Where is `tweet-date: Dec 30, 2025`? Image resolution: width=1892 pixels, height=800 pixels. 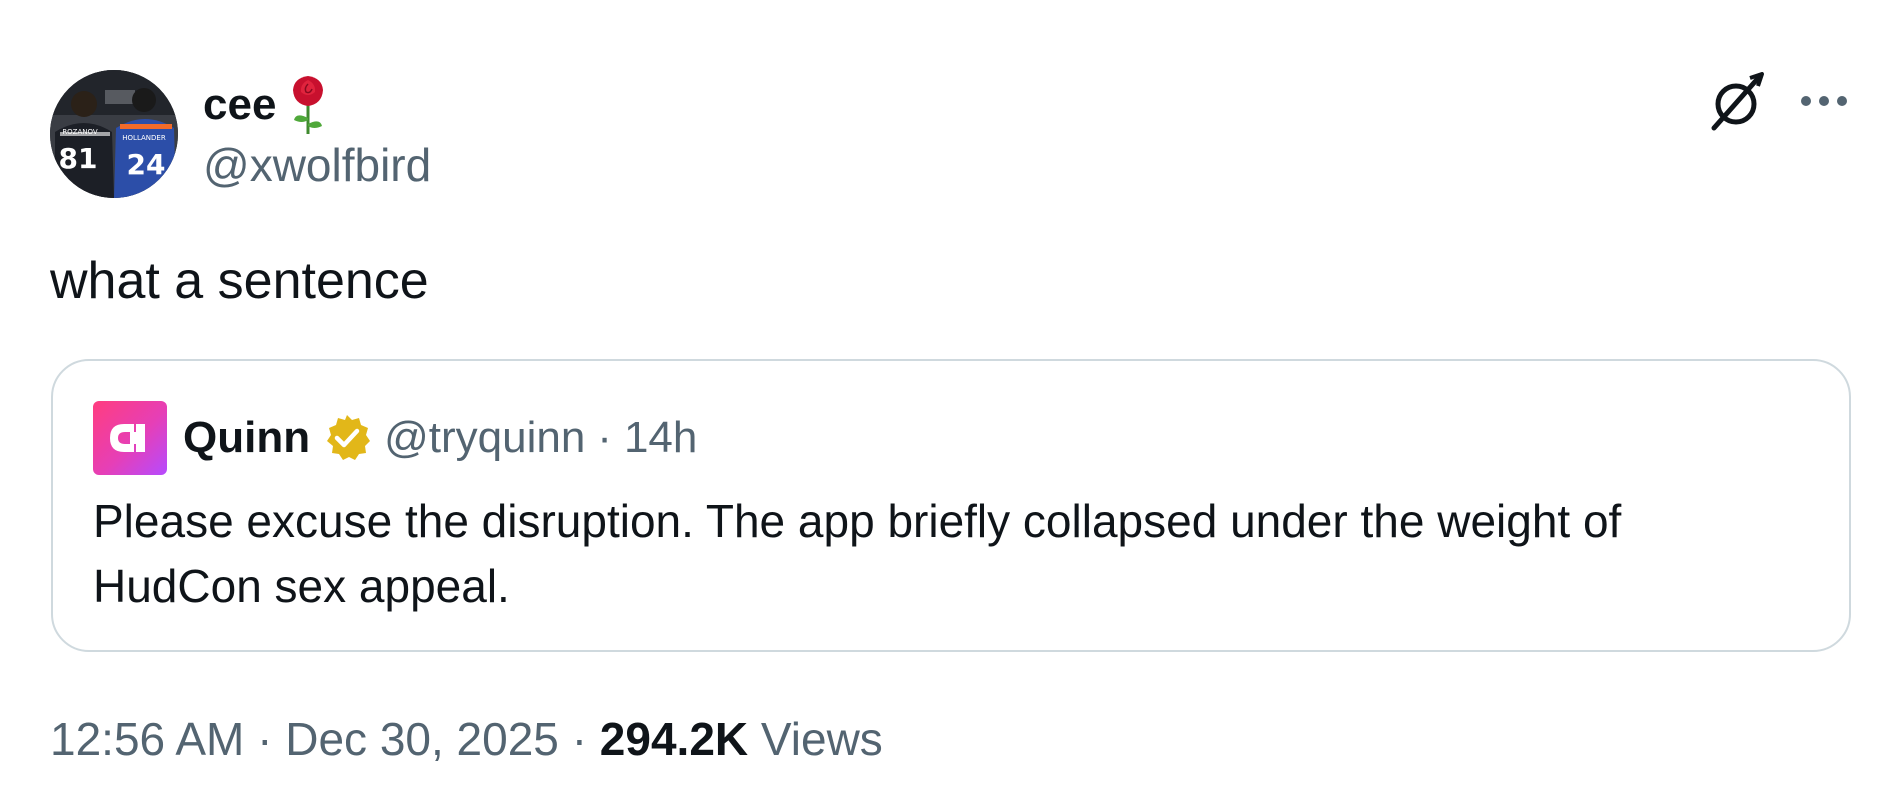
tweet-date: Dec 30, 2025 is located at coordinates (422, 739).